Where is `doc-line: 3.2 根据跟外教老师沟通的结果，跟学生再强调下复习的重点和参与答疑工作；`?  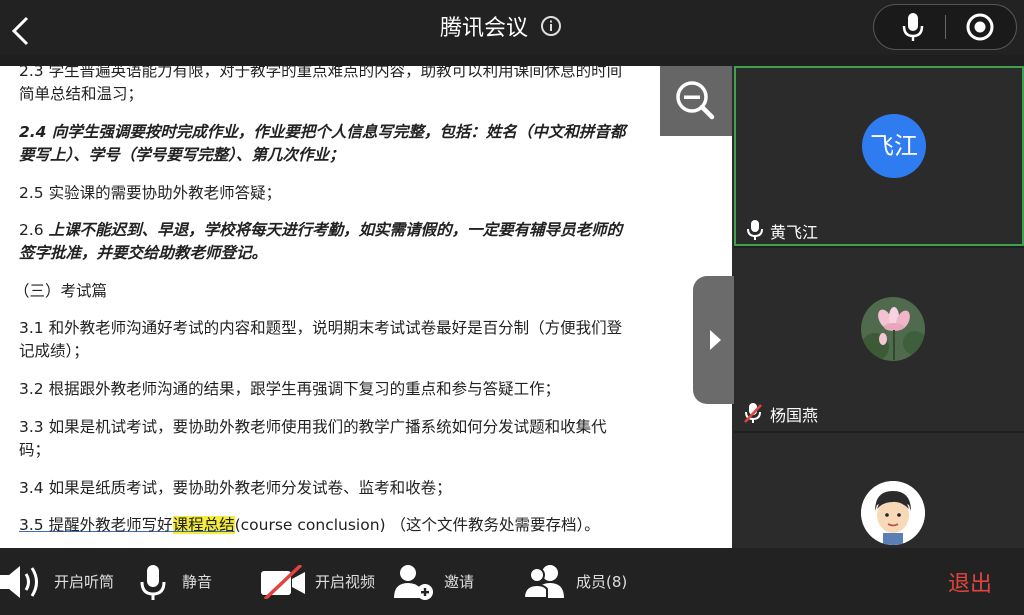
doc-line: 3.2 根据跟外教老师沟通的结果，跟学生再强调下复习的重点和参与答疑工作； is located at coordinates (290, 389).